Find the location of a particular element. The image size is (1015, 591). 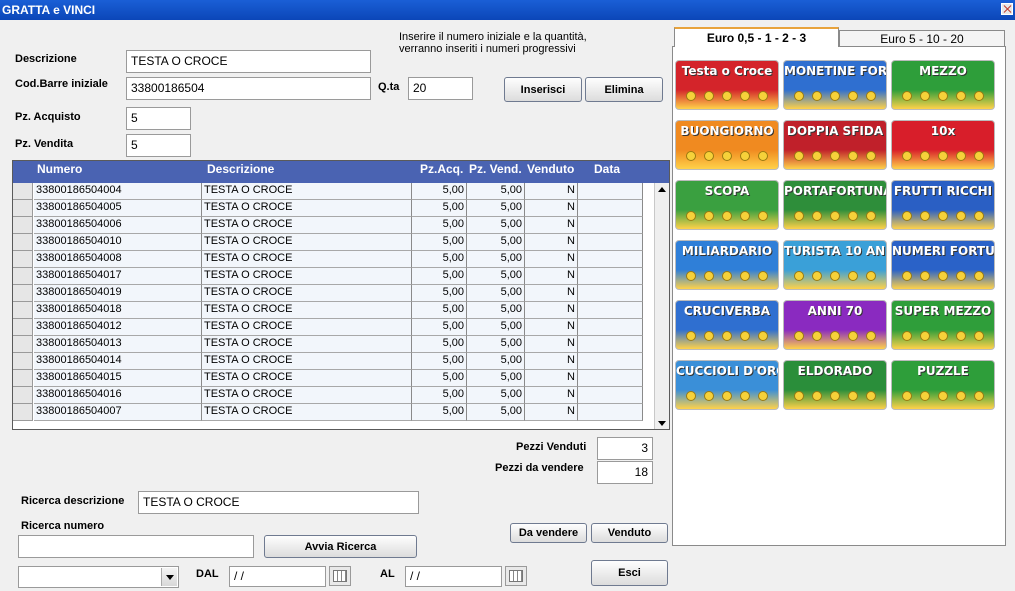

ricerca-descrizione-input: TESTA O CROCE is located at coordinates (278, 502).